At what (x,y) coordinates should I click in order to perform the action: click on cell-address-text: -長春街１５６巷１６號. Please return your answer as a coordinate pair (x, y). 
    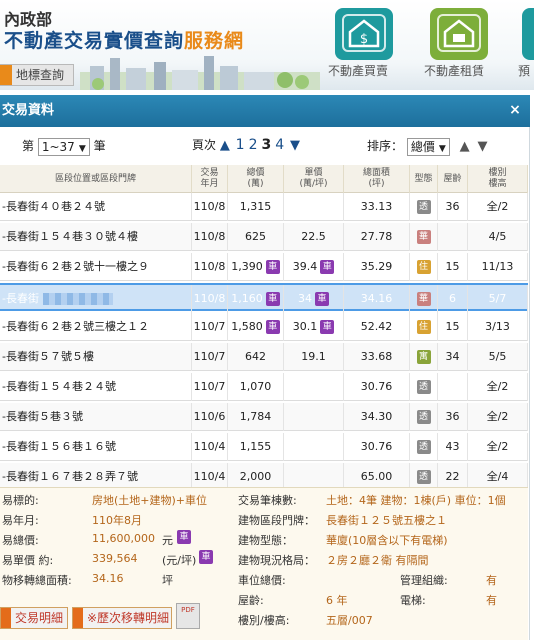
    Looking at the image, I should click on (59, 446).